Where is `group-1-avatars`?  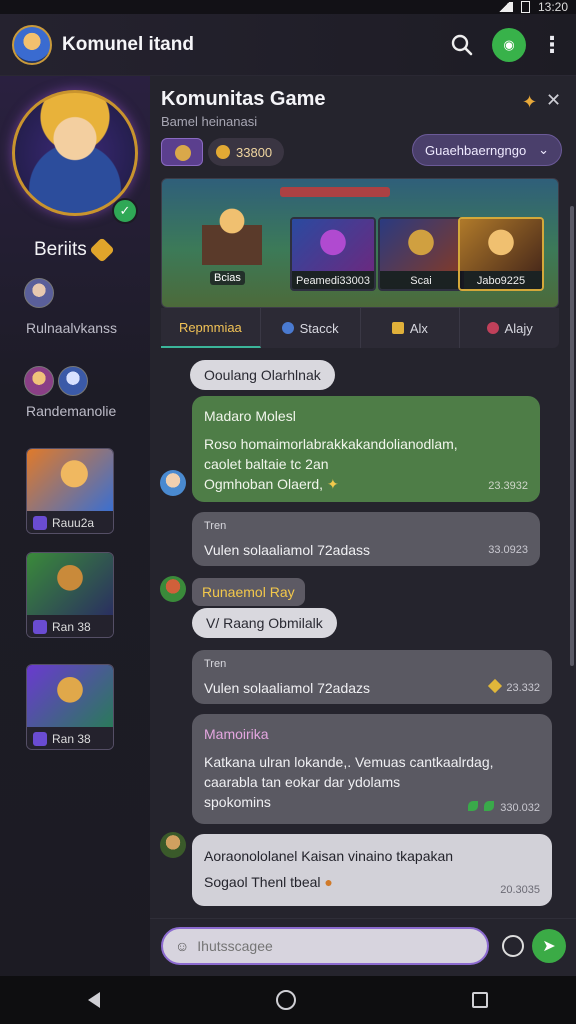
group-1-avatars is located at coordinates (39, 293).